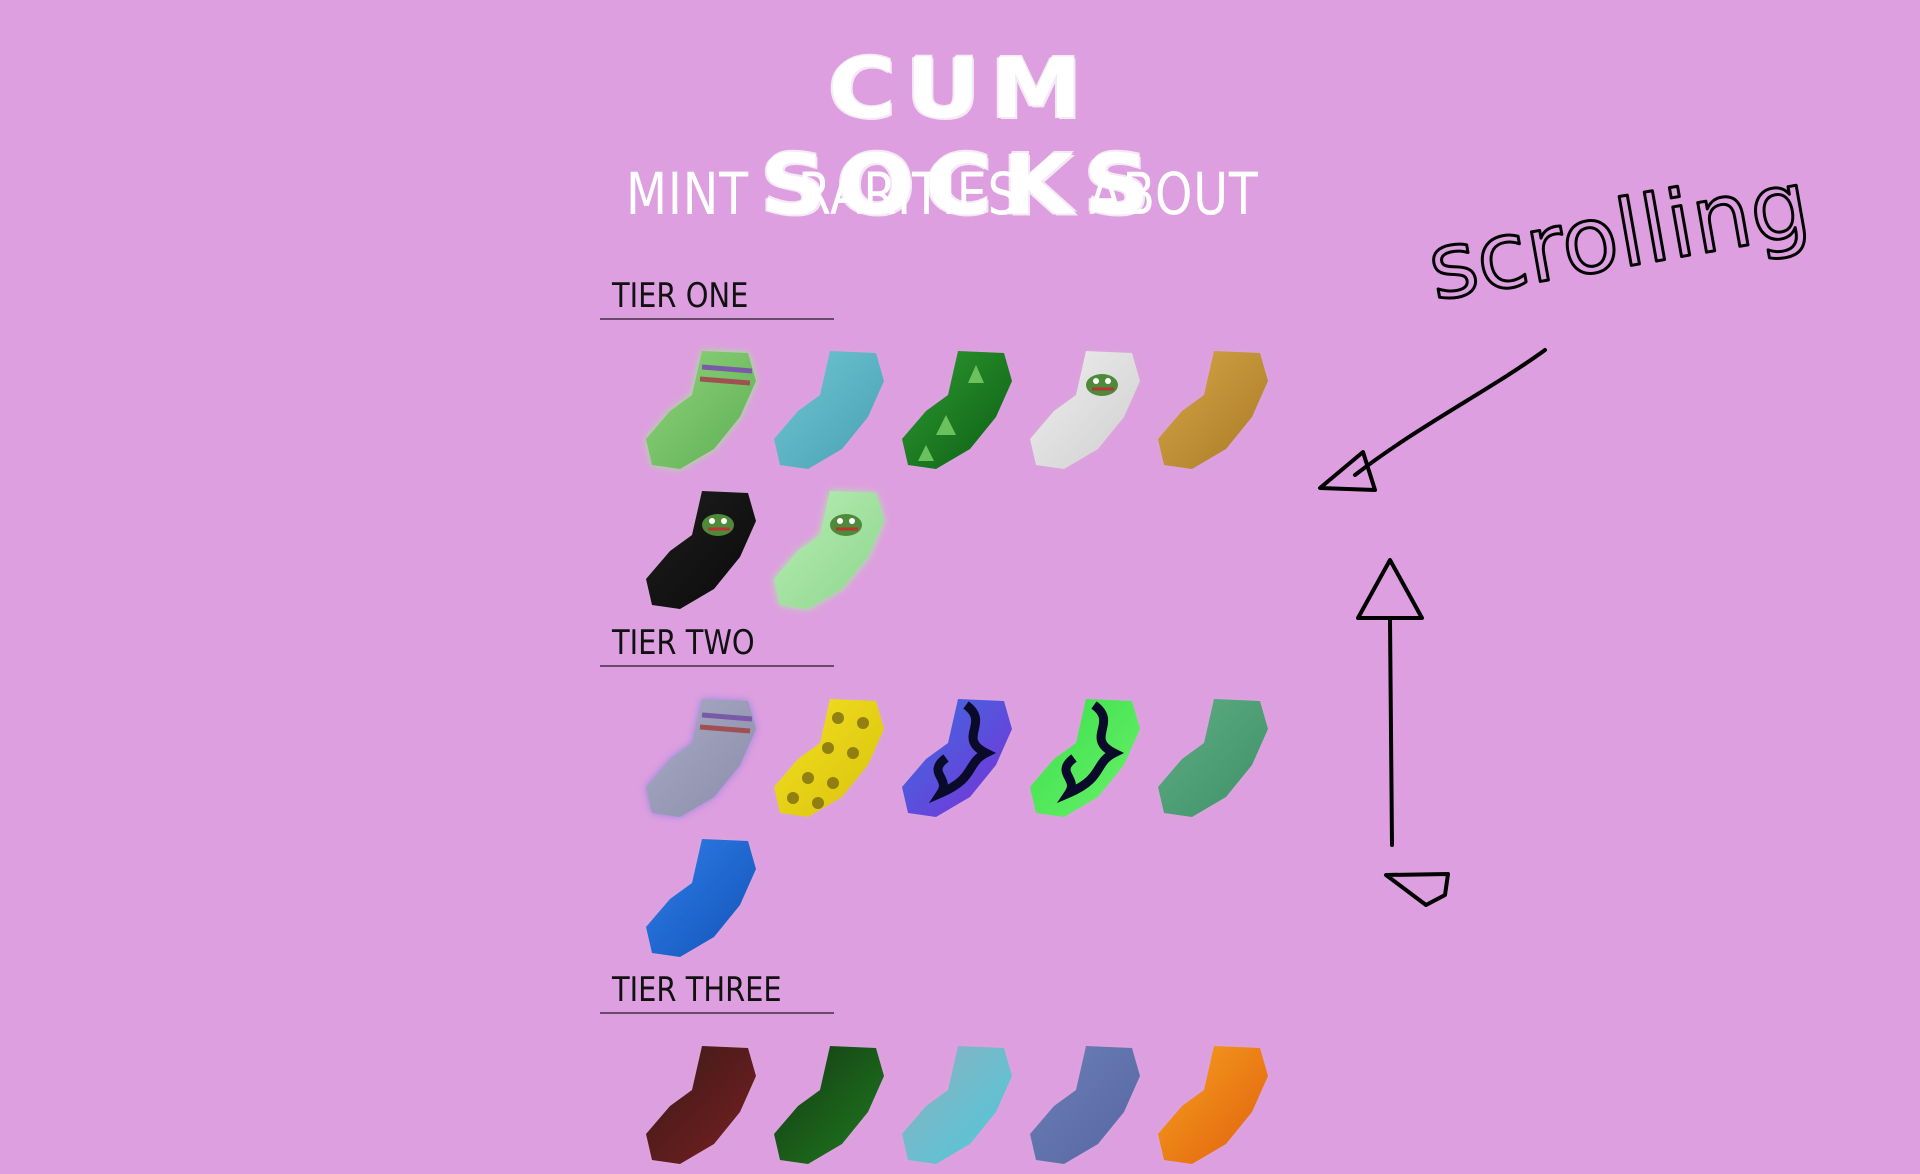 This screenshot has width=1920, height=1174. I want to click on black-frog-sock-icon, so click(705, 550).